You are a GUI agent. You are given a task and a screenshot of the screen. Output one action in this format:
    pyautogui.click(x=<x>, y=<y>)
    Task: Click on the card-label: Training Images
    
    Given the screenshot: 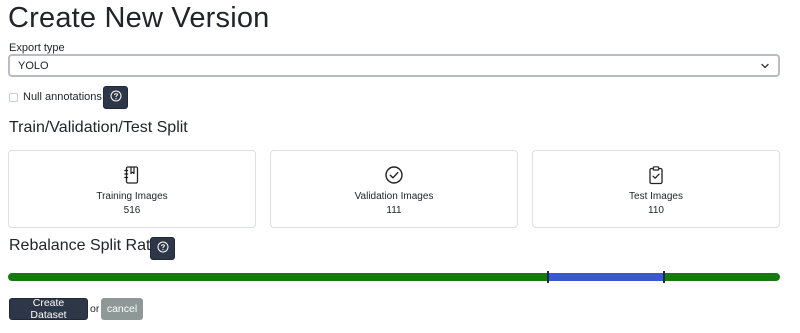 What is the action you would take?
    pyautogui.click(x=132, y=196)
    